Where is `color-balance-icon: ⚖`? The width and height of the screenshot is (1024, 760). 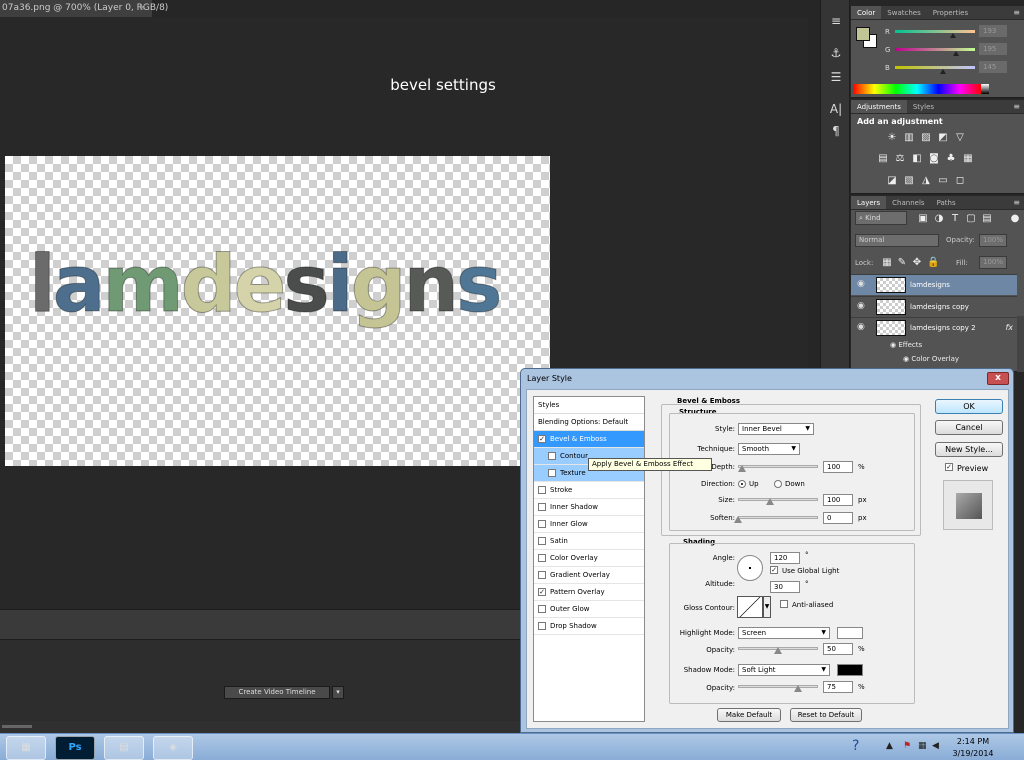
color-balance-icon: ⚖ is located at coordinates (900, 158).